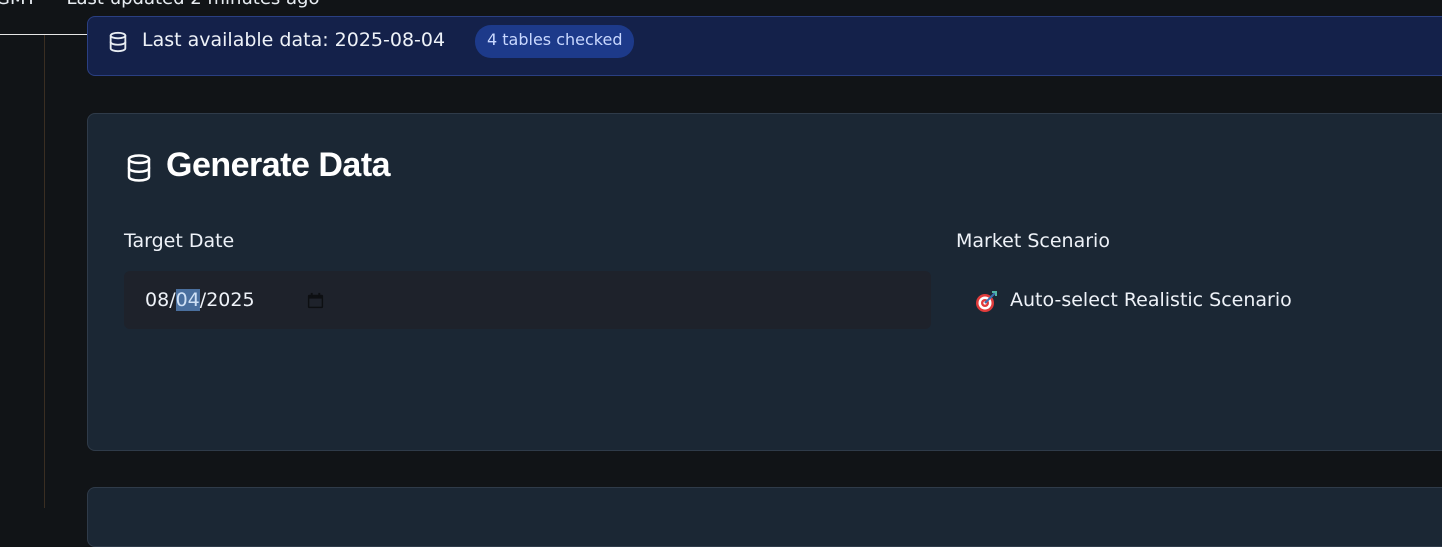 Image resolution: width=1442 pixels, height=547 pixels. What do you see at coordinates (44, 271) in the screenshot?
I see `sidebar-divider` at bounding box center [44, 271].